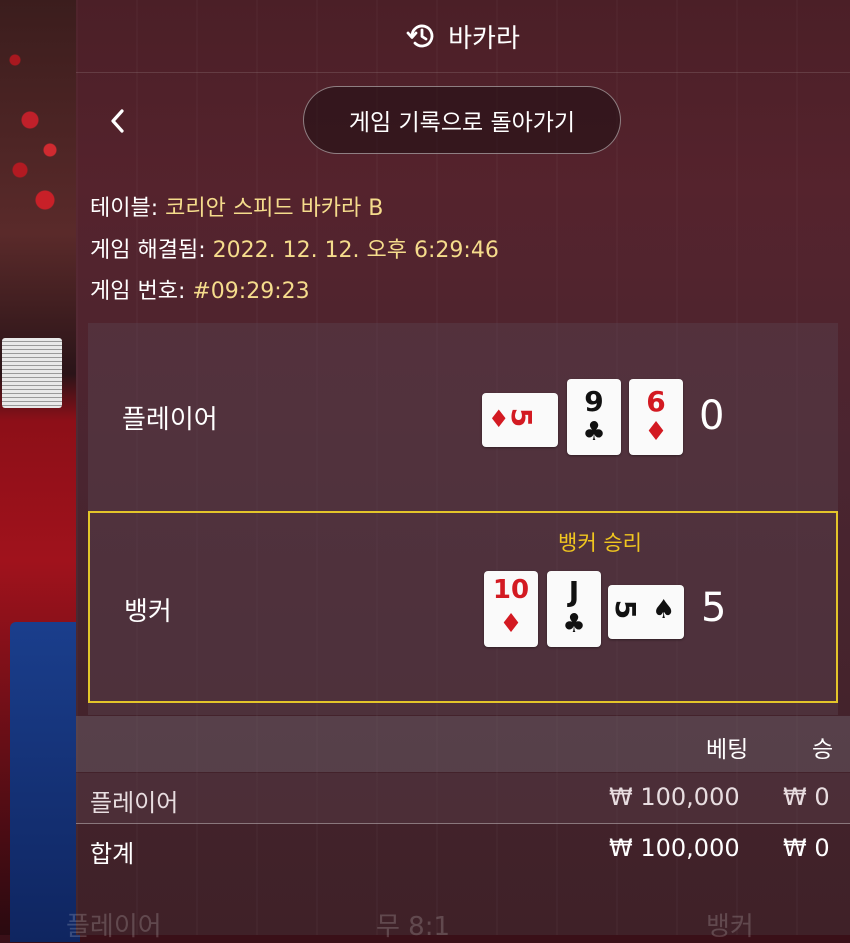  I want to click on bet-column-header: 베팅, so click(727, 750).